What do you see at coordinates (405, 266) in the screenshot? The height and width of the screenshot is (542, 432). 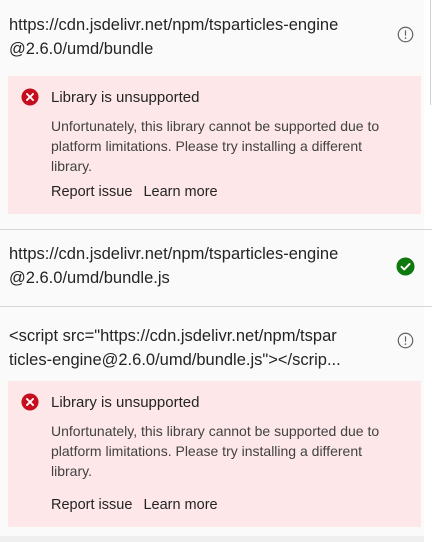 I see `checkmark-circle-icon` at bounding box center [405, 266].